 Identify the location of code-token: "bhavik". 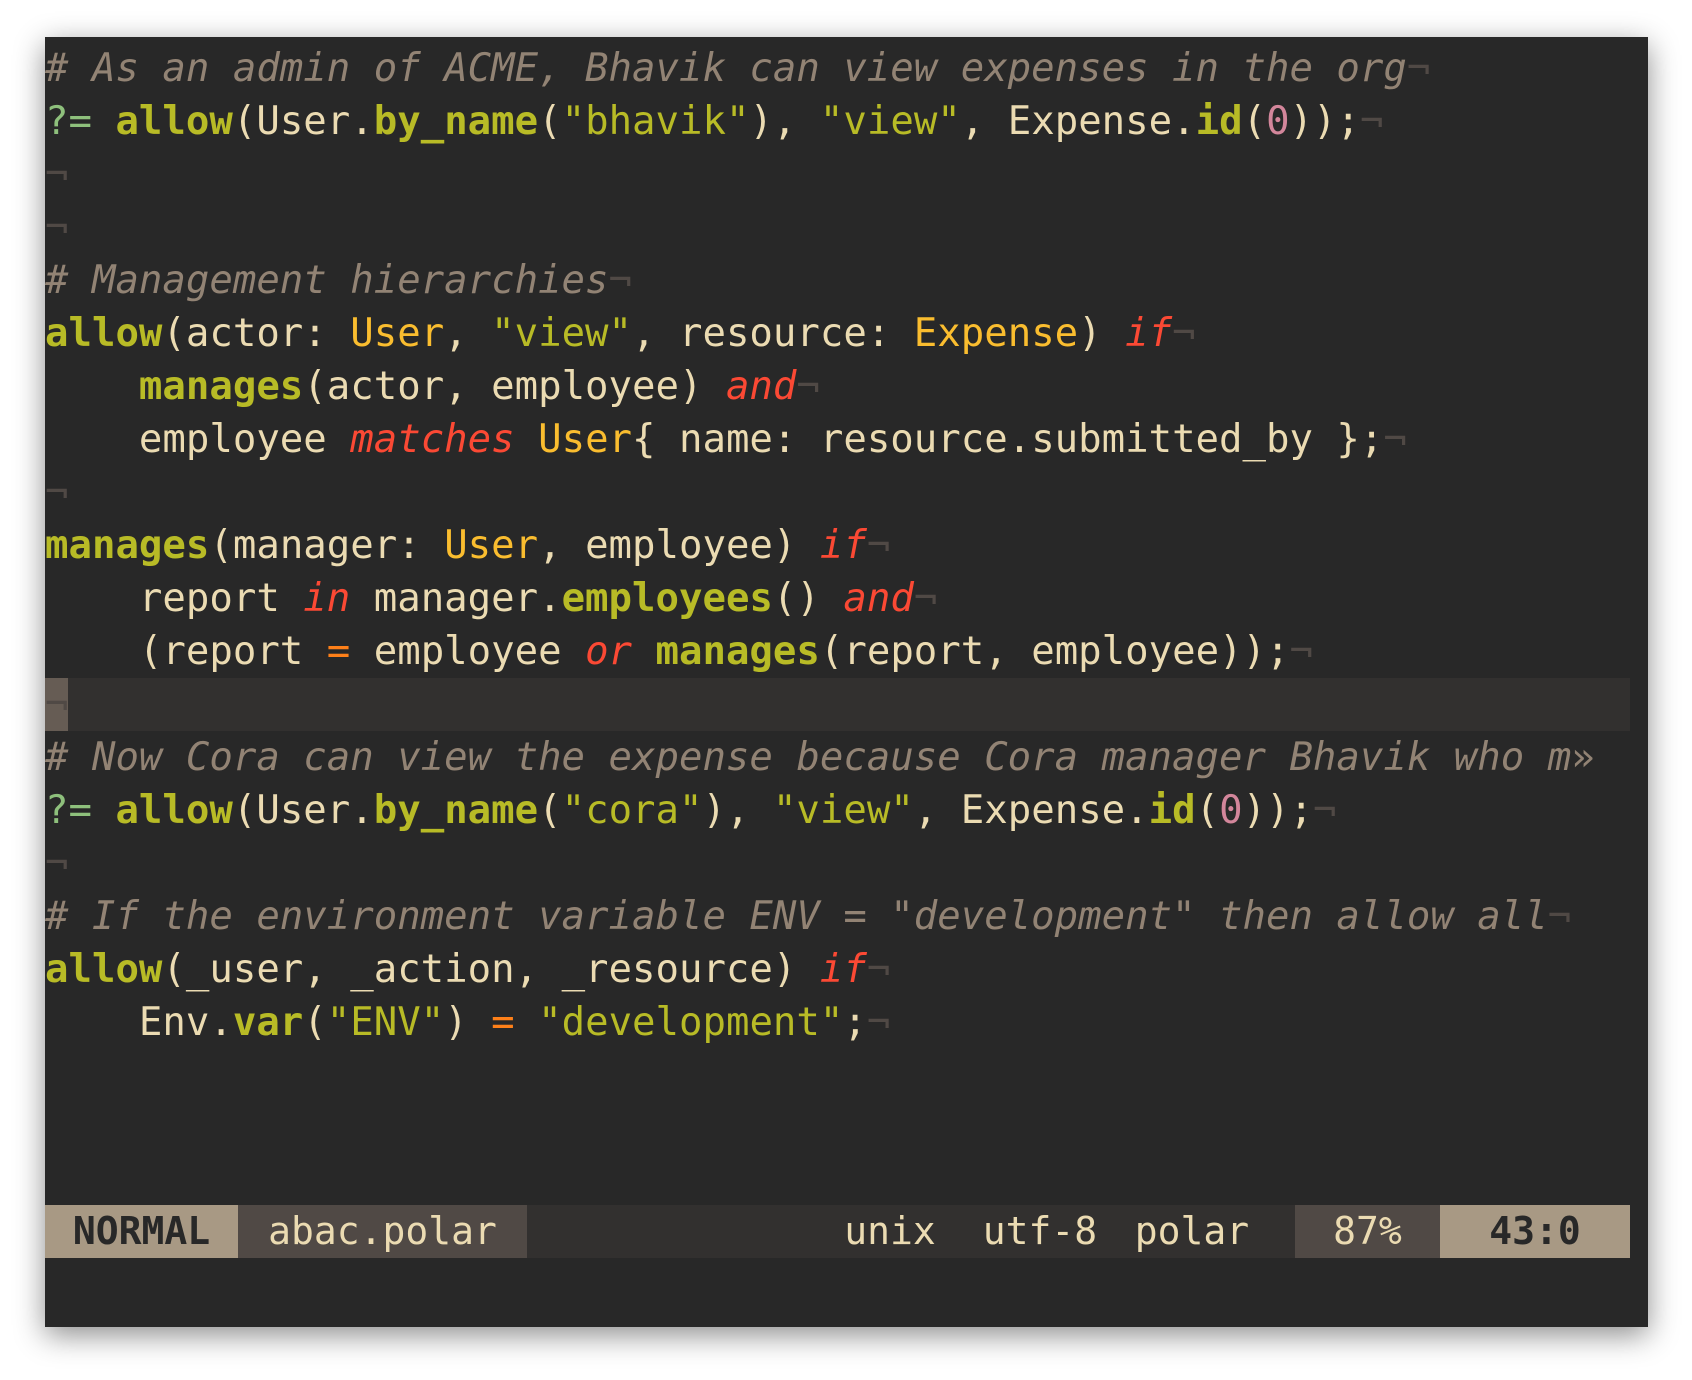
(655, 121).